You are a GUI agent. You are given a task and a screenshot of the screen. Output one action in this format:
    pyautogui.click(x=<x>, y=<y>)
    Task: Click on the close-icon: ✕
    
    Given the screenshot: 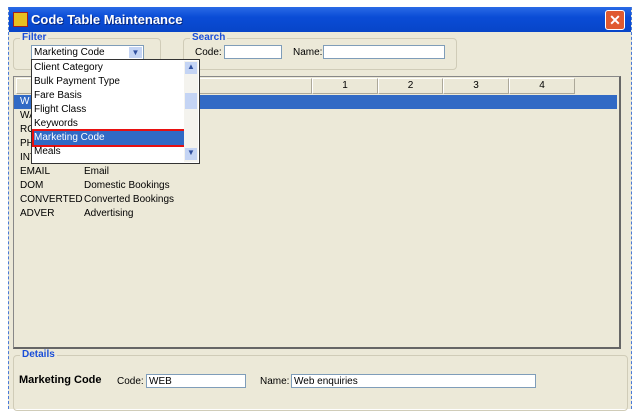 What is the action you would take?
    pyautogui.click(x=615, y=20)
    